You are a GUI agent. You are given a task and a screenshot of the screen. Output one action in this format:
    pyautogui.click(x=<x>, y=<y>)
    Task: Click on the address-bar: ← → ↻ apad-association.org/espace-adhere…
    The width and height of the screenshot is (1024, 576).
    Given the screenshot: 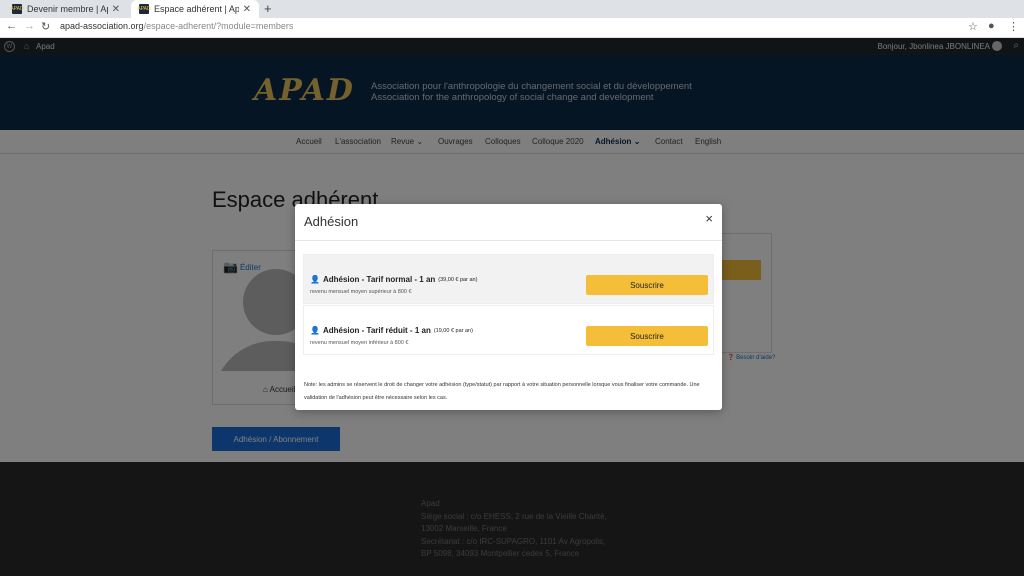 What is the action you would take?
    pyautogui.click(x=512, y=28)
    